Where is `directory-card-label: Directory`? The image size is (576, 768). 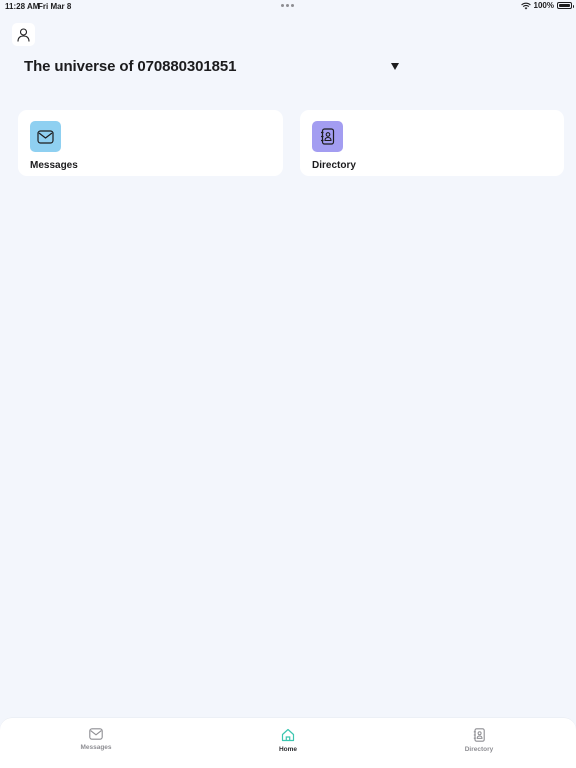 directory-card-label: Directory is located at coordinates (334, 165).